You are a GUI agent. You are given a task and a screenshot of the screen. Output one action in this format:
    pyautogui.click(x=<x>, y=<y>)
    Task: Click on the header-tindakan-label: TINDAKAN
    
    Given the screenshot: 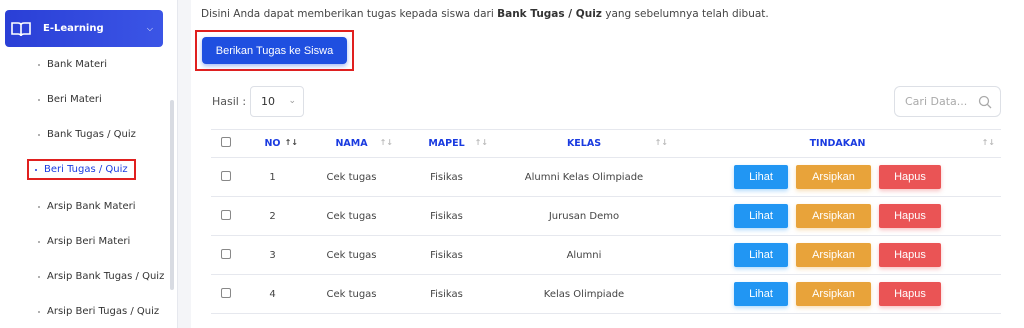 What is the action you would take?
    pyautogui.click(x=837, y=143)
    